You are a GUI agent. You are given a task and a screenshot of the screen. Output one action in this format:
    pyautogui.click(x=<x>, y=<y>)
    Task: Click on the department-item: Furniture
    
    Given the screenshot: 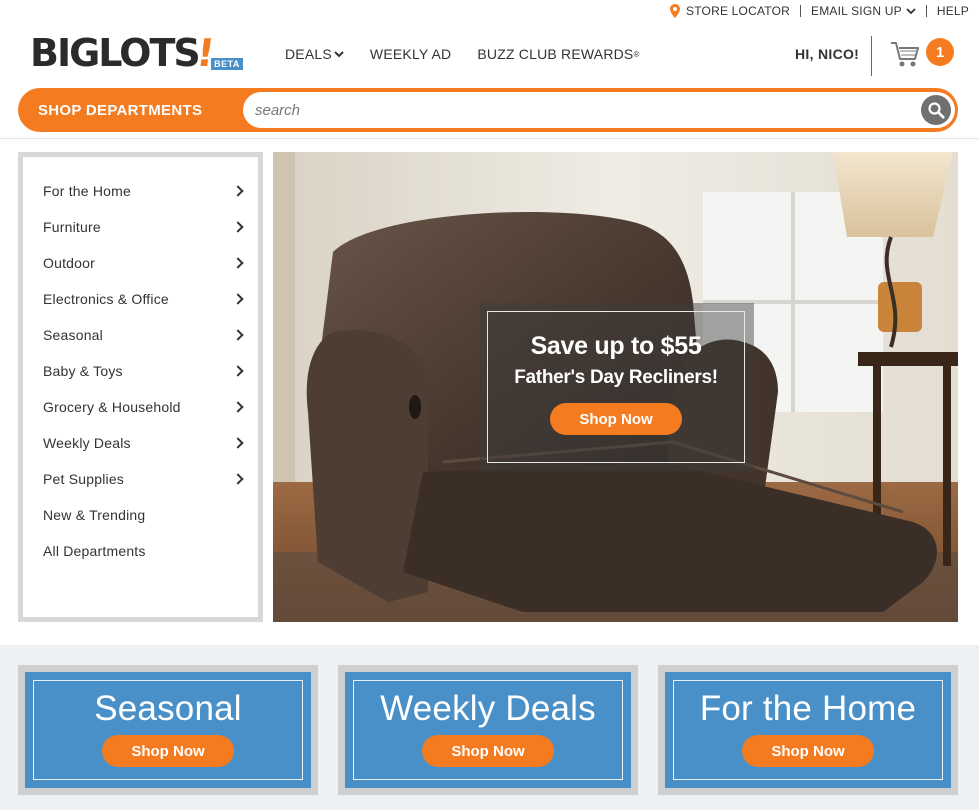 What is the action you would take?
    pyautogui.click(x=140, y=227)
    